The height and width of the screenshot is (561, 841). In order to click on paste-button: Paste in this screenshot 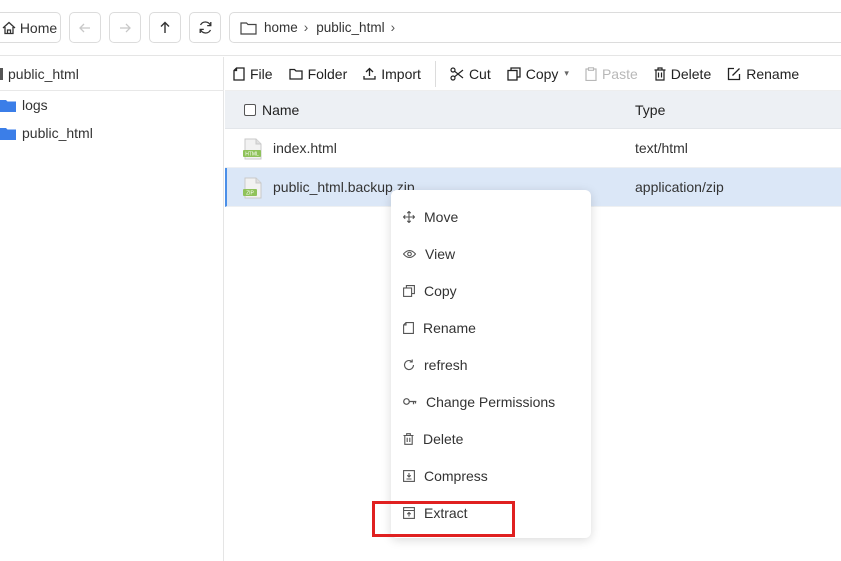, I will do `click(611, 74)`.